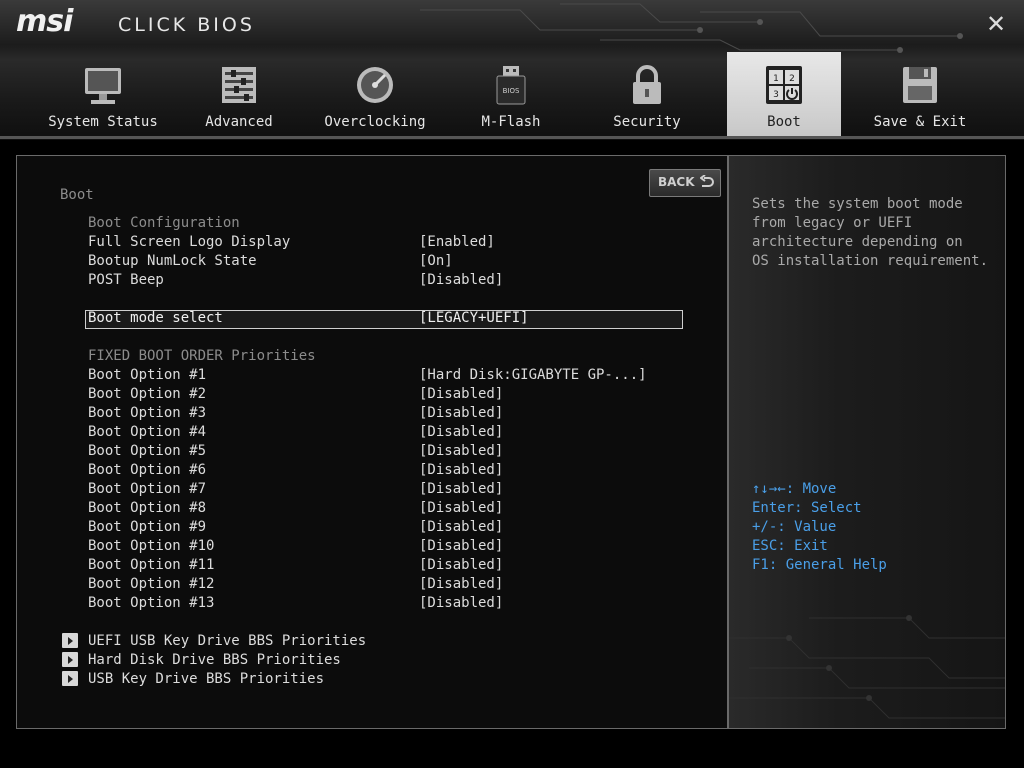 Image resolution: width=1024 pixels, height=768 pixels. I want to click on tab-label: Boot, so click(784, 122).